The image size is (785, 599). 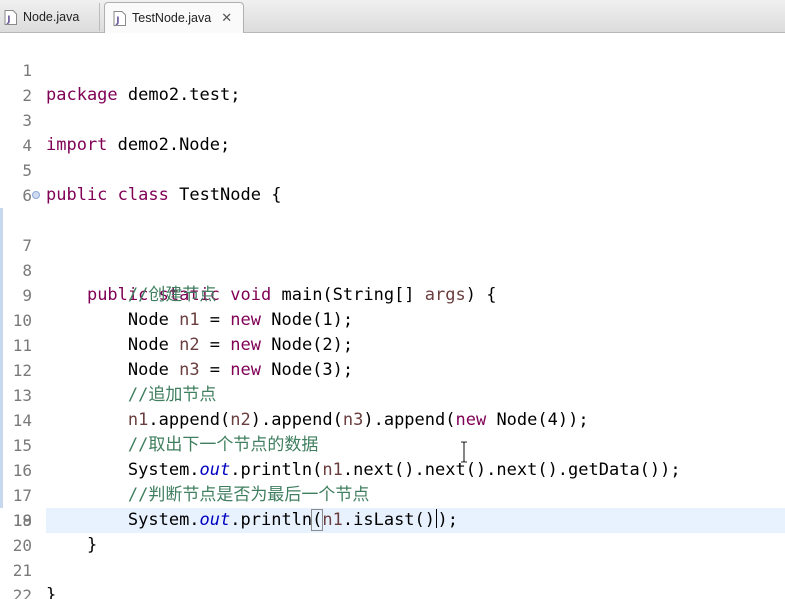 I want to click on code-text: }, so click(x=51, y=592).